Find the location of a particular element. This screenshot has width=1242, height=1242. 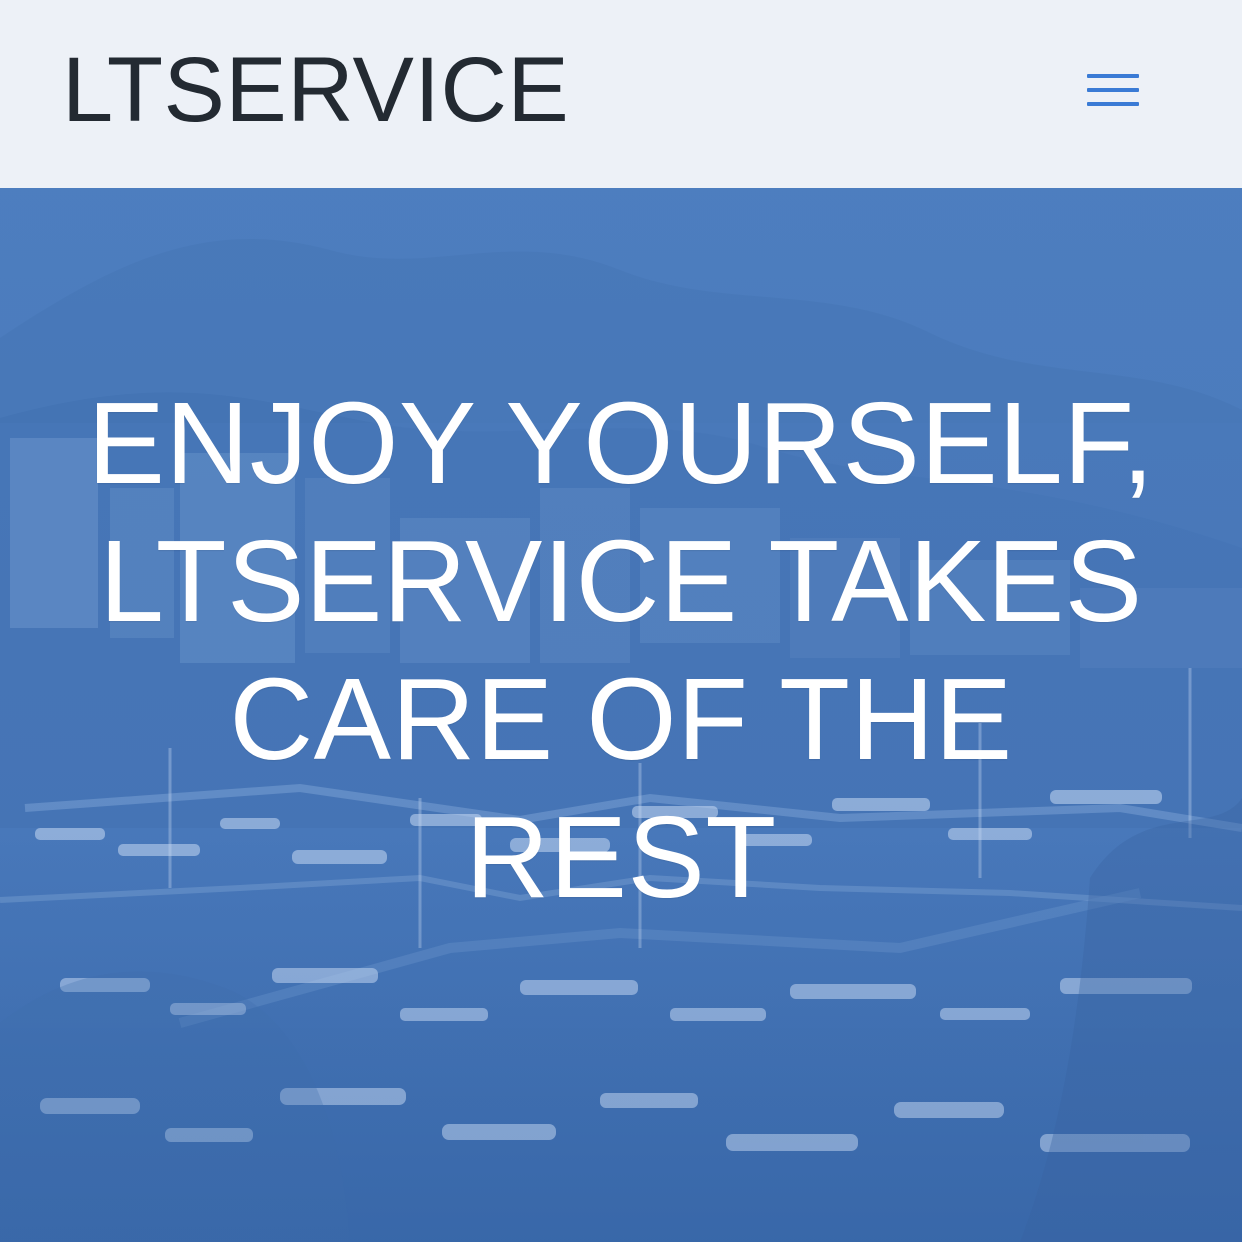

menu-line-middle is located at coordinates (1113, 90).